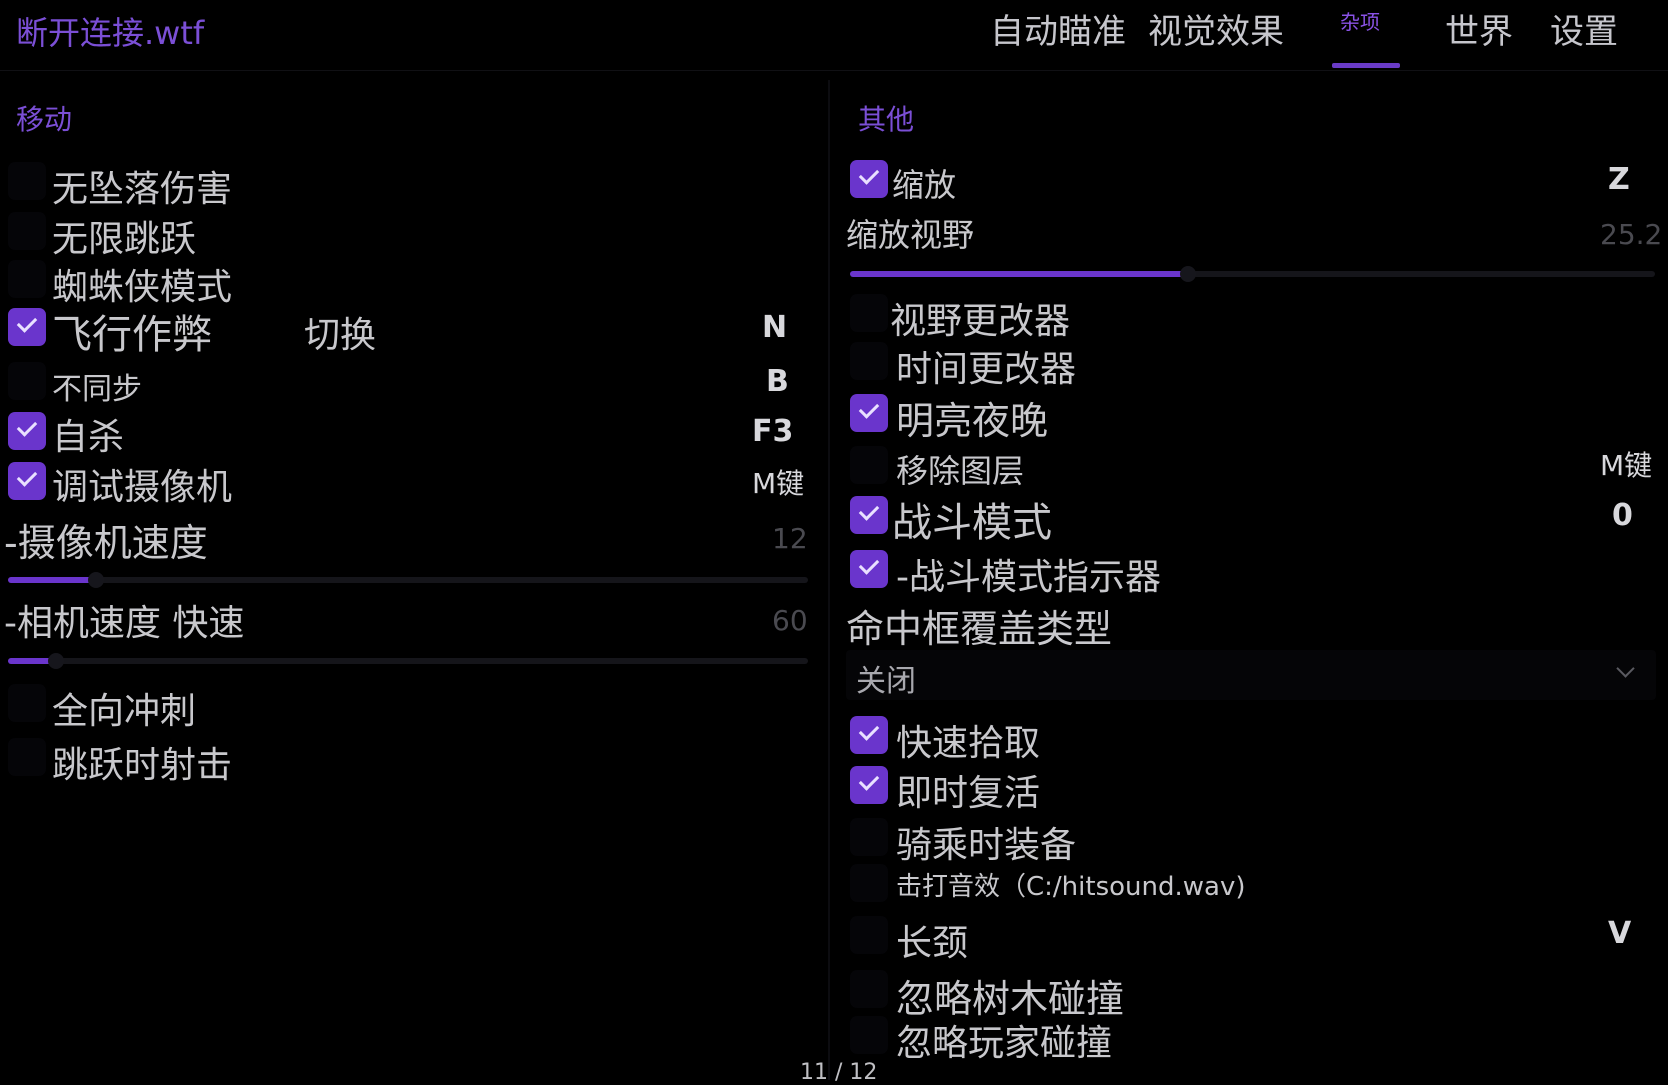 The image size is (1668, 1085). What do you see at coordinates (886, 119) in the screenshot?
I see `section-title-other: 其他` at bounding box center [886, 119].